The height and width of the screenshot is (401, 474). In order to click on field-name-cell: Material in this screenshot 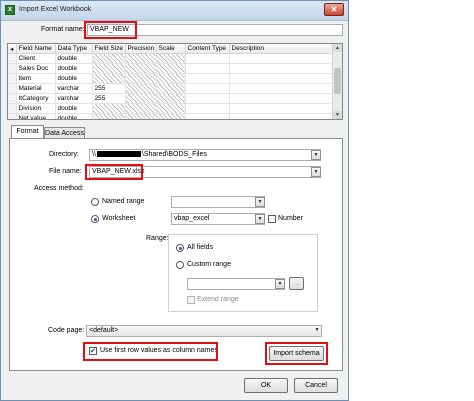, I will do `click(36, 88)`.